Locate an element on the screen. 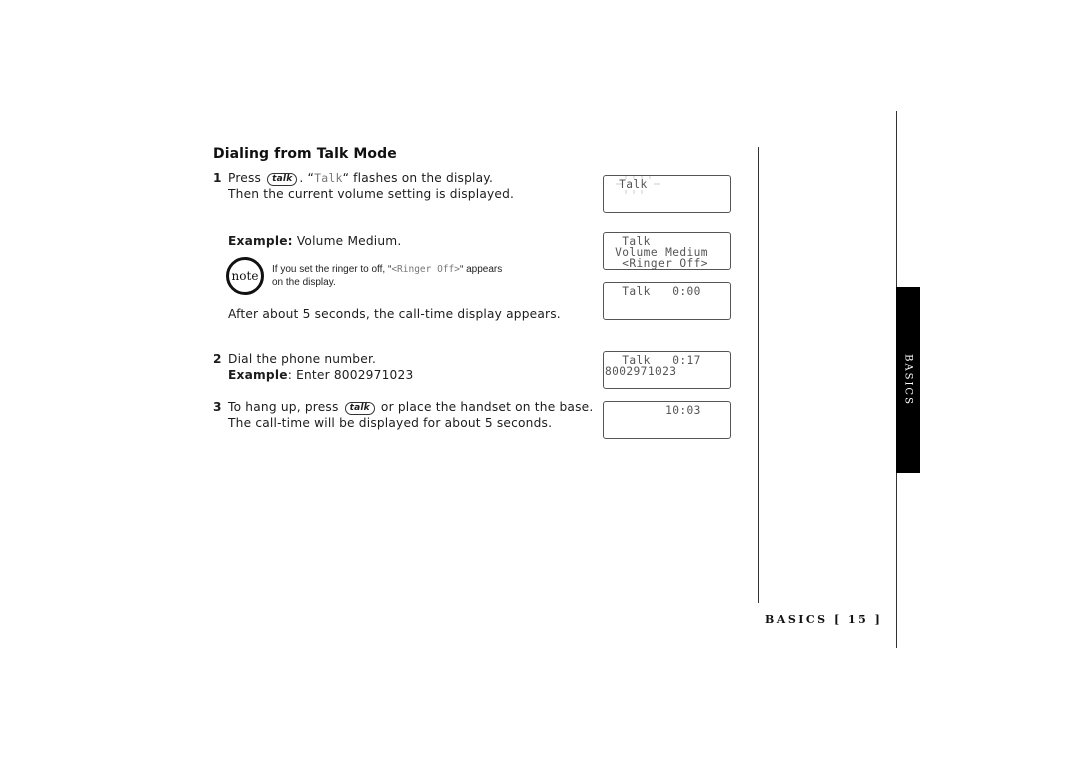 The image size is (1080, 763). lcd-line: 10:03 is located at coordinates (654, 410).